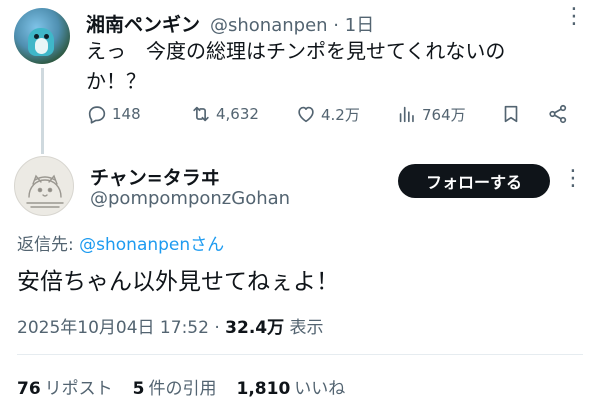  What do you see at coordinates (320, 389) in the screenshot?
I see `likes-stat-label: いいね` at bounding box center [320, 389].